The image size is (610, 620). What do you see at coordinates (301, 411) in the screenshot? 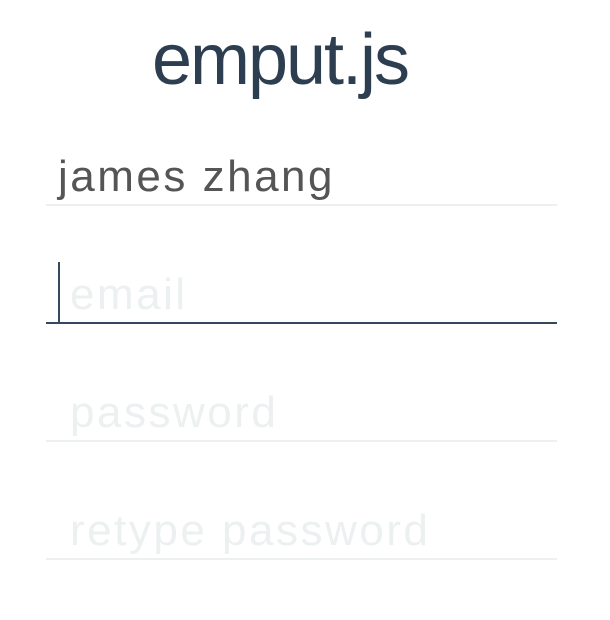
I see `password-field: password` at bounding box center [301, 411].